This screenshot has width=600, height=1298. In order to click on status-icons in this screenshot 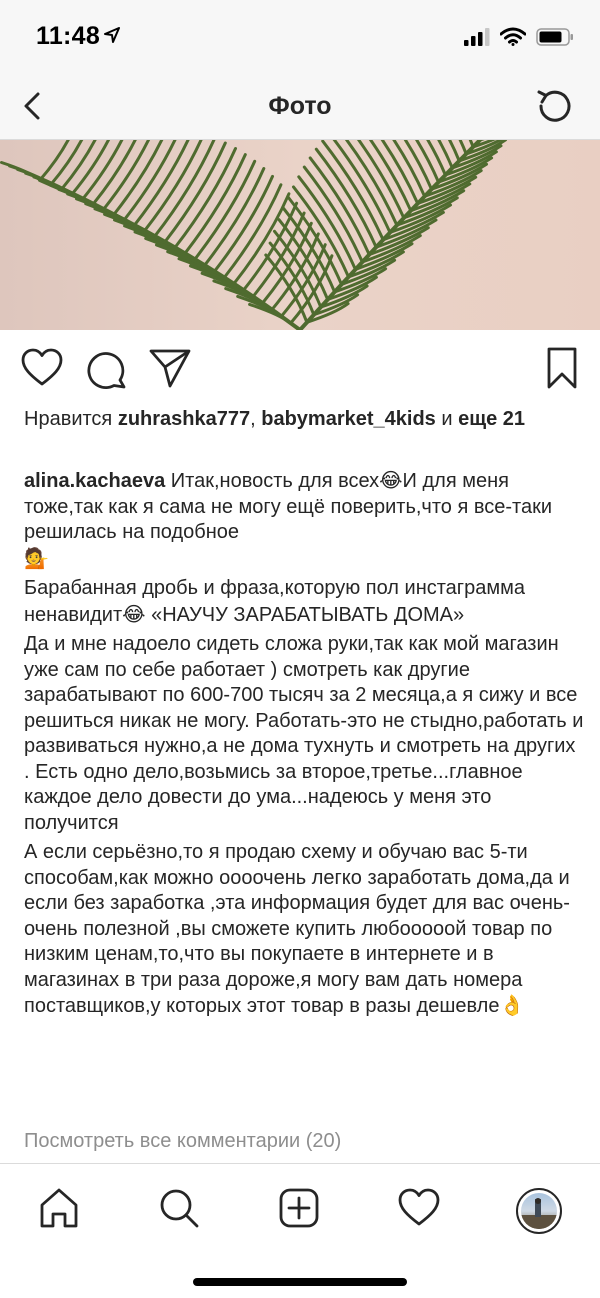, I will do `click(519, 36)`.